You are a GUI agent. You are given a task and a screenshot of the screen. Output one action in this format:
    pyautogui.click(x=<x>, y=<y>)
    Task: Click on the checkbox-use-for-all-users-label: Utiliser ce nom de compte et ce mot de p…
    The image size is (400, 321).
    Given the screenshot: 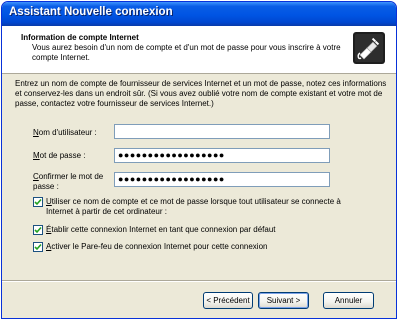 What is the action you would take?
    pyautogui.click(x=196, y=207)
    